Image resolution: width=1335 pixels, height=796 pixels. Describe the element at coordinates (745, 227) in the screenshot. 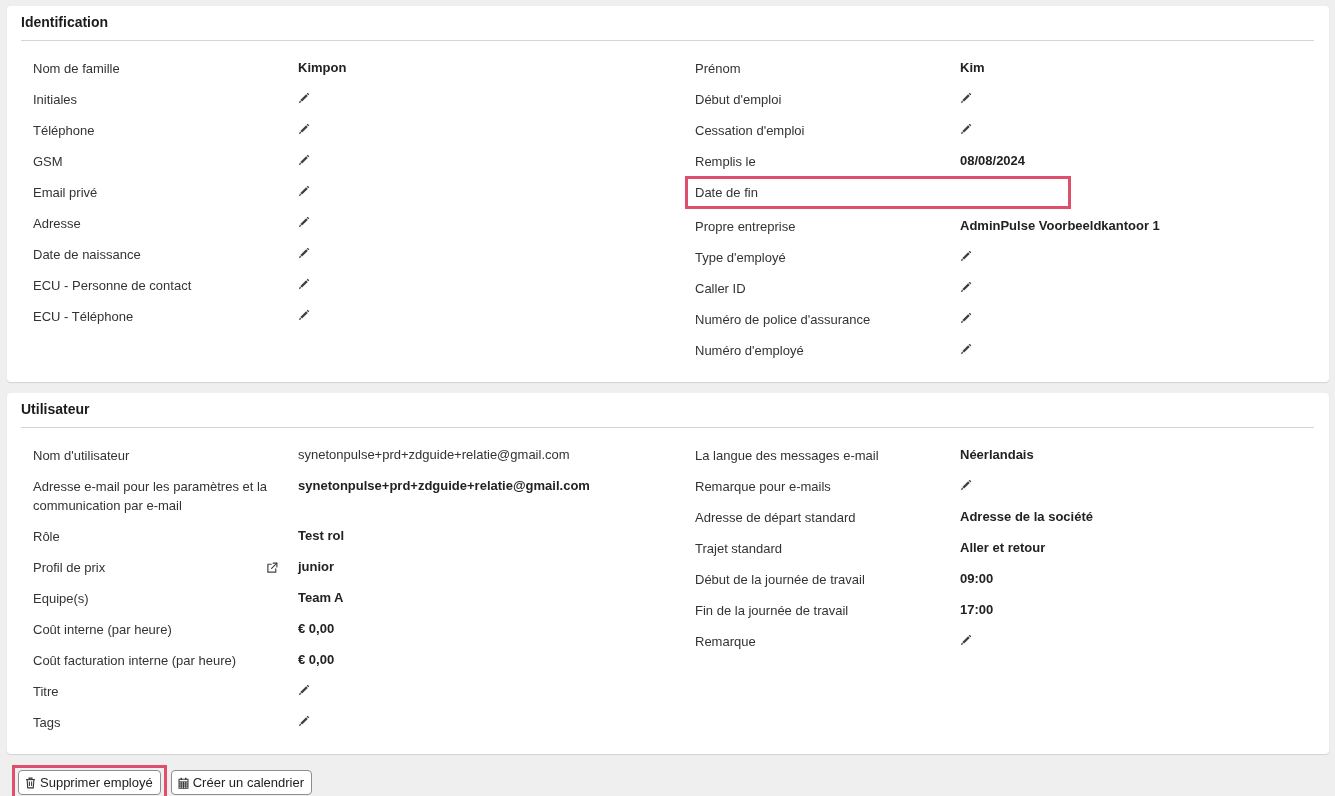

I see `field-label: Propre entreprise` at that location.